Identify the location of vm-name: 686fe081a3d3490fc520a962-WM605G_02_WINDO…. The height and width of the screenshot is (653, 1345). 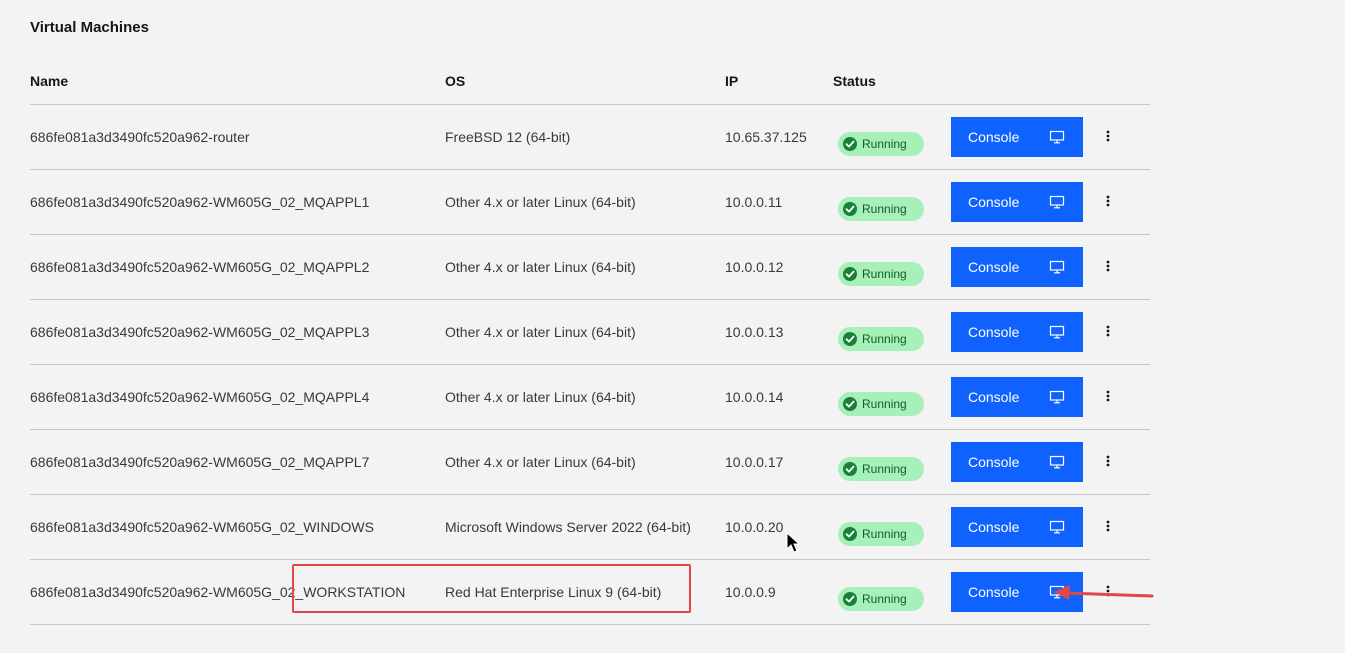
(202, 527).